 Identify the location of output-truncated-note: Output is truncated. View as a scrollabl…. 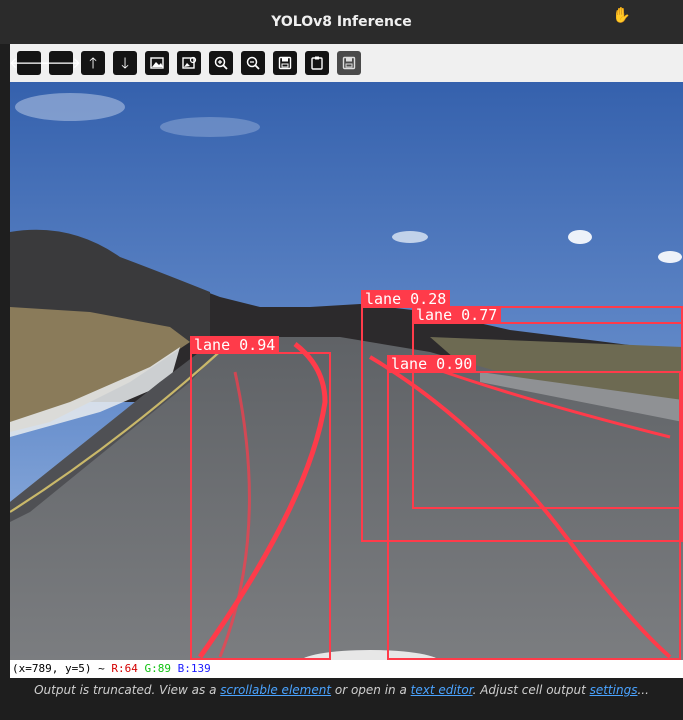
(341, 690).